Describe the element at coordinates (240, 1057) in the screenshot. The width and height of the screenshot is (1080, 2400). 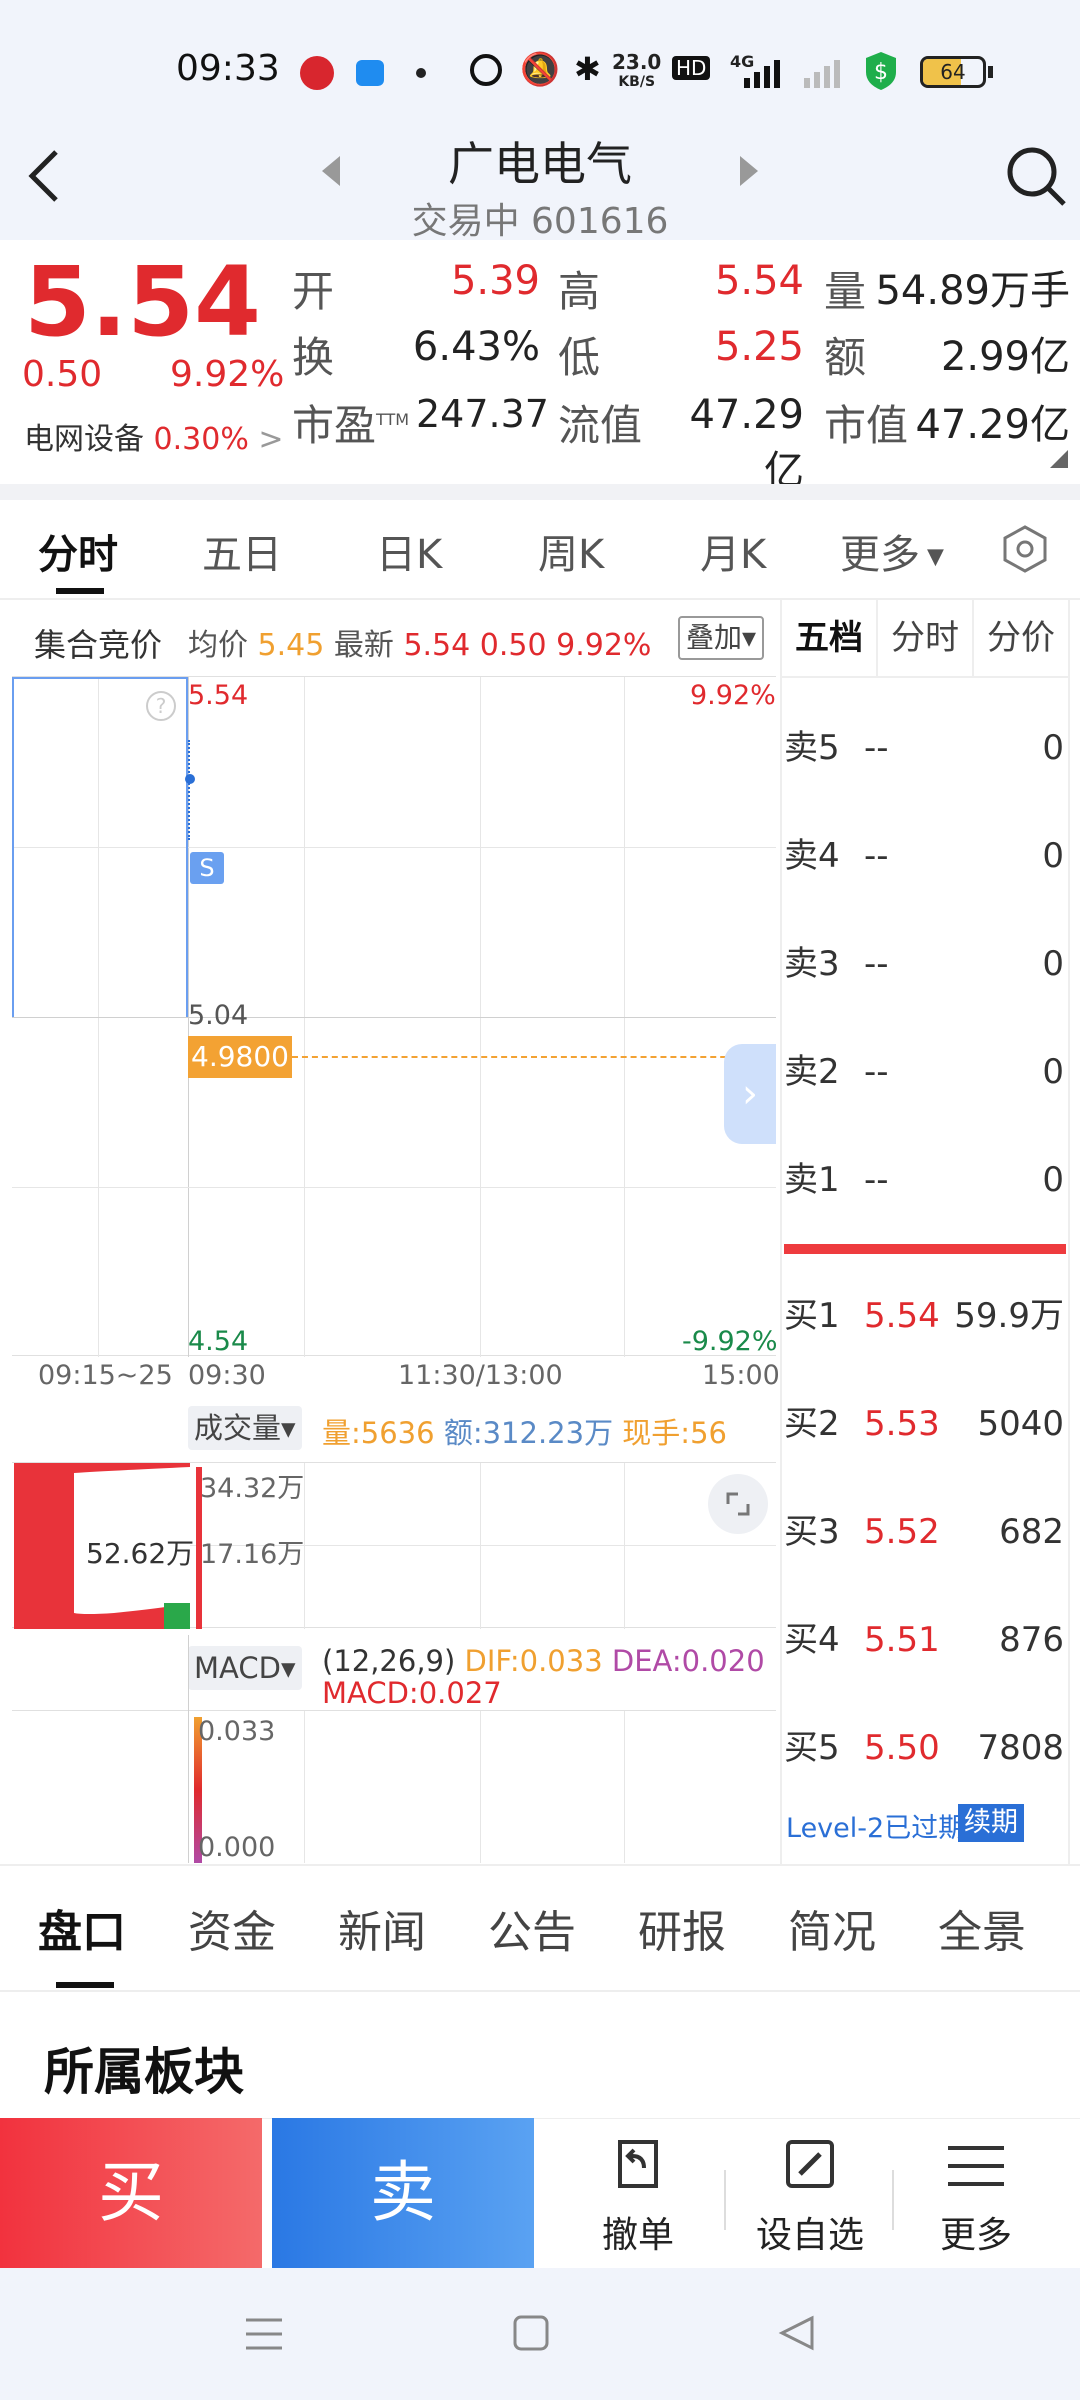
I see `price-marker: 4.9800` at that location.